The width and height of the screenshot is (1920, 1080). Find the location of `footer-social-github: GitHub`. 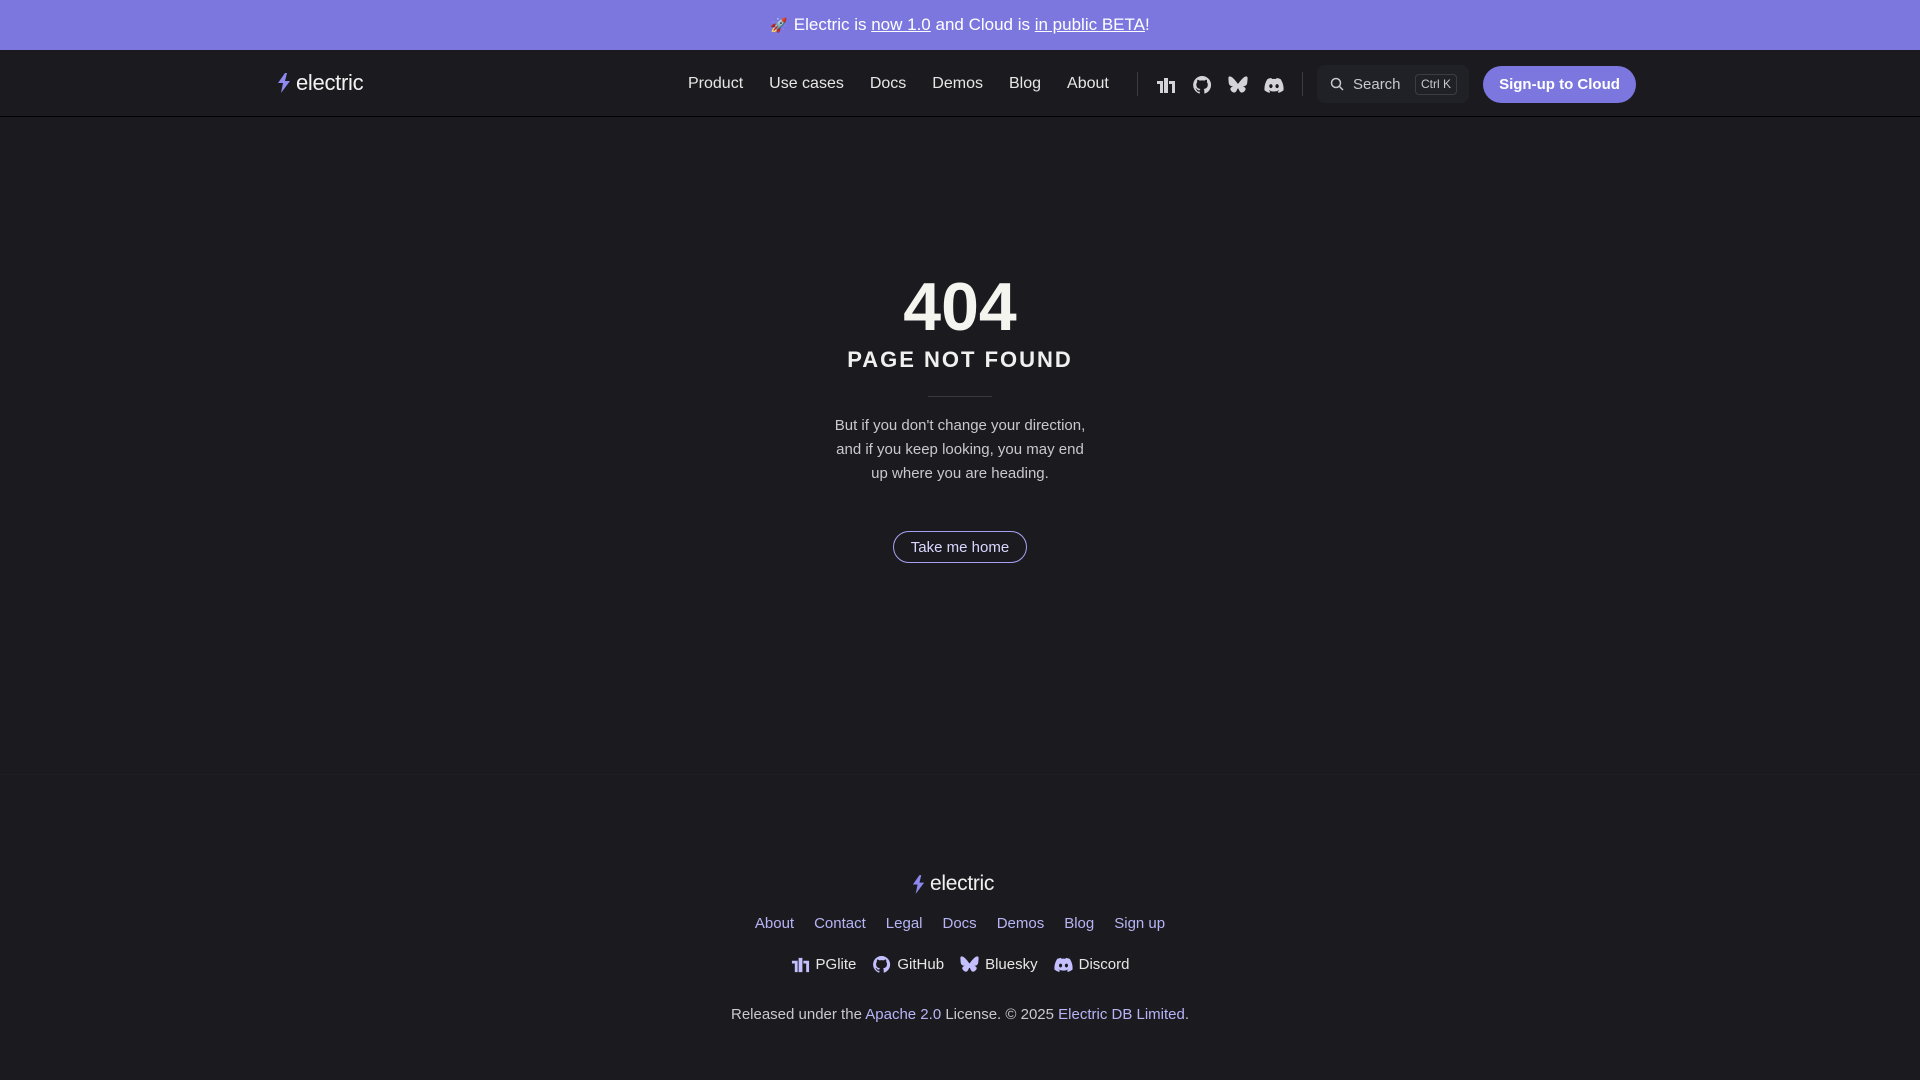

footer-social-github: GitHub is located at coordinates (908, 964).